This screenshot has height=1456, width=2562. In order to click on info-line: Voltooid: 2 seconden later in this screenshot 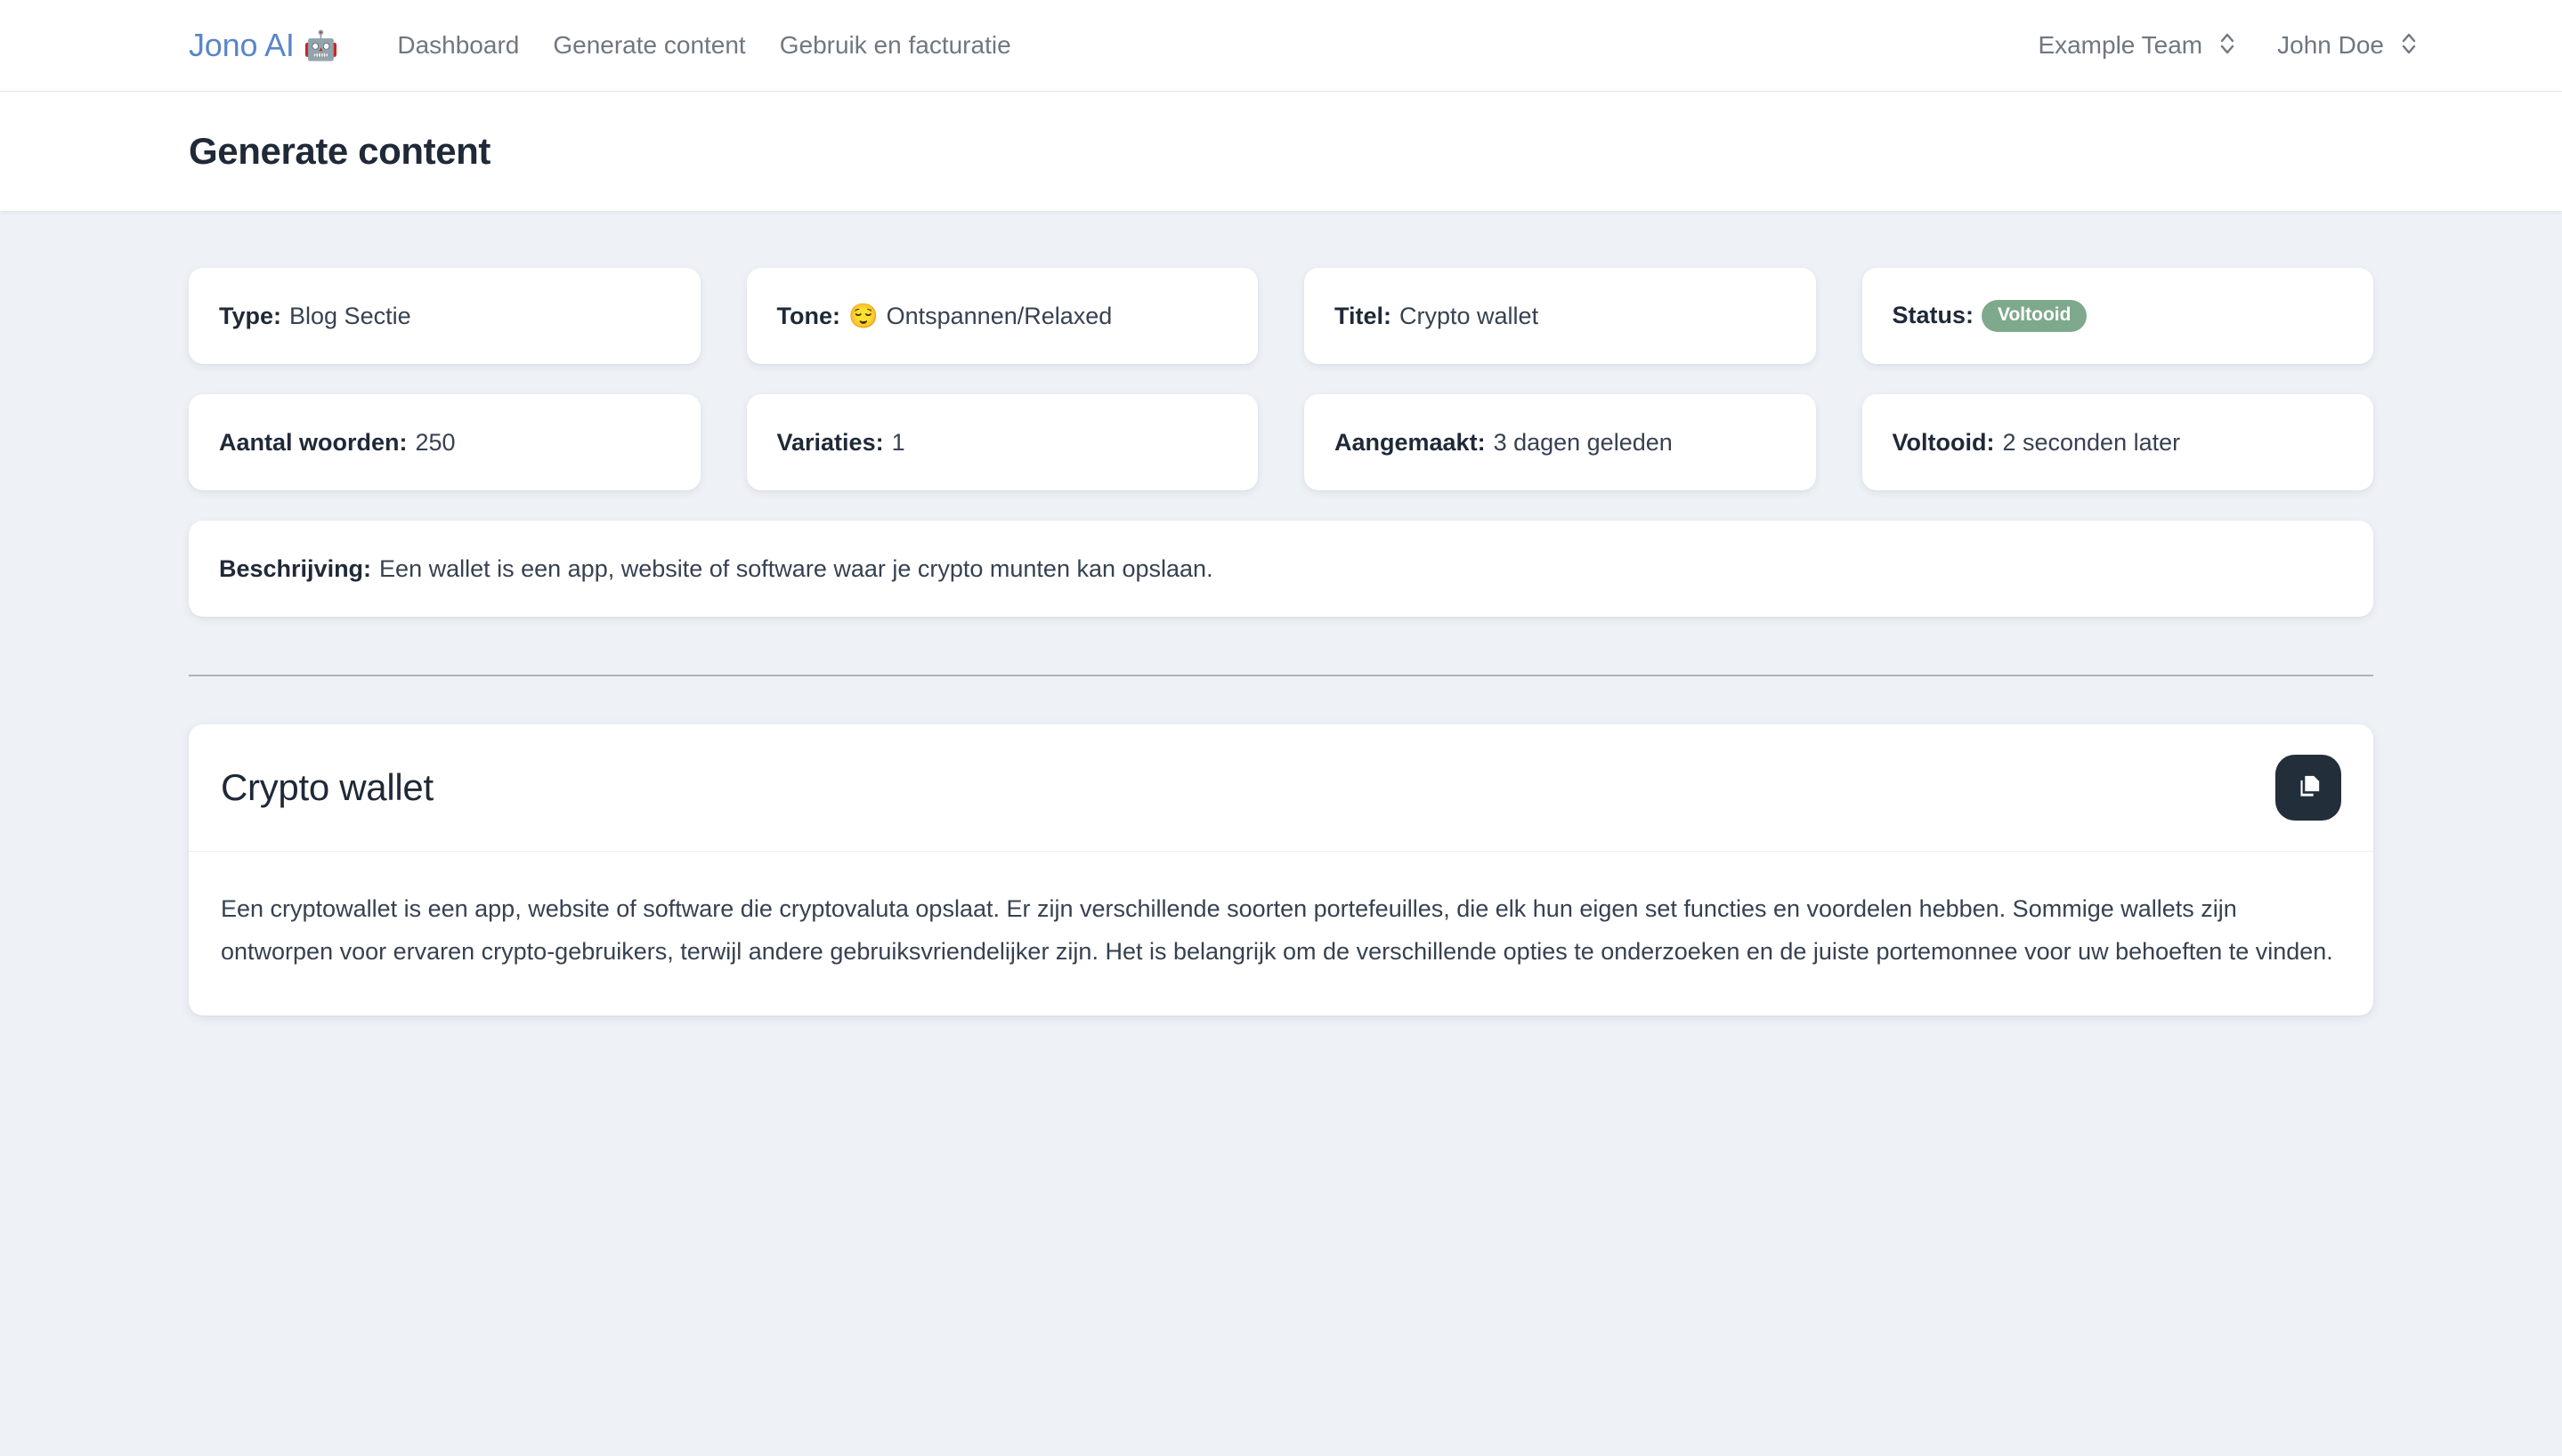, I will do `click(2037, 443)`.